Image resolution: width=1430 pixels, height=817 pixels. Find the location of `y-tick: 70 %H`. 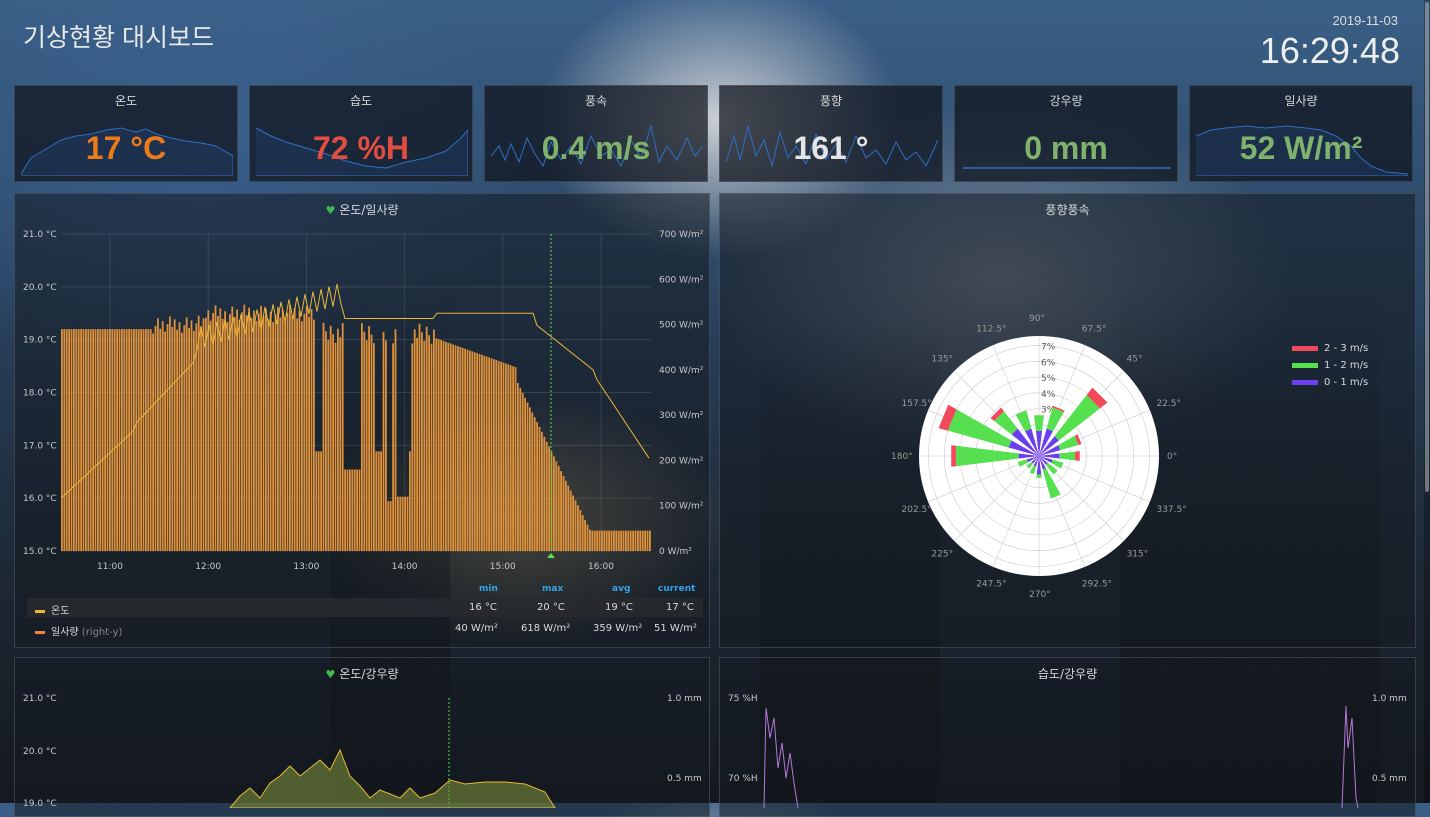

y-tick: 70 %H is located at coordinates (743, 779).